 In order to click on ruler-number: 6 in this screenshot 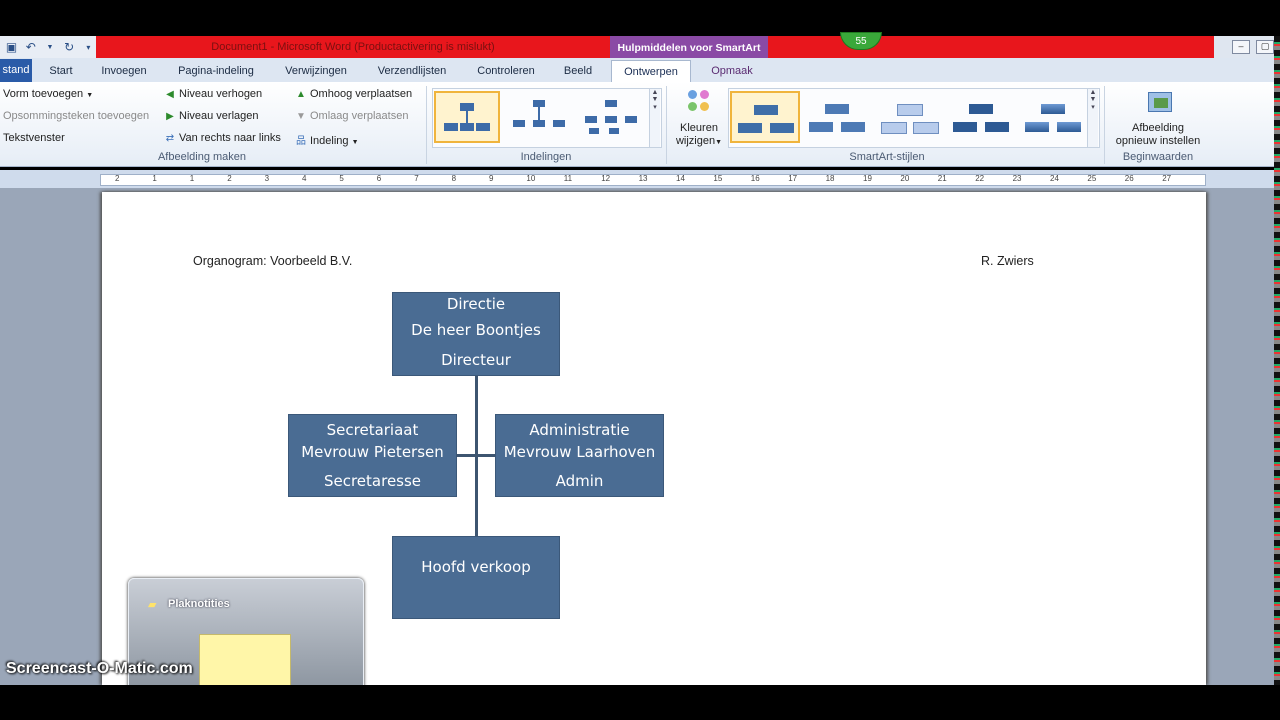, I will do `click(379, 178)`.